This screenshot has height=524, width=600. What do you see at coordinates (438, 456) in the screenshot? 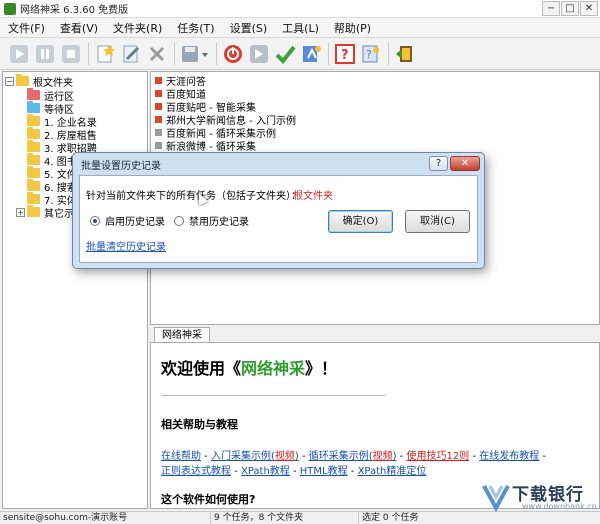
I see `help-link-highlight: 使用技巧12则` at bounding box center [438, 456].